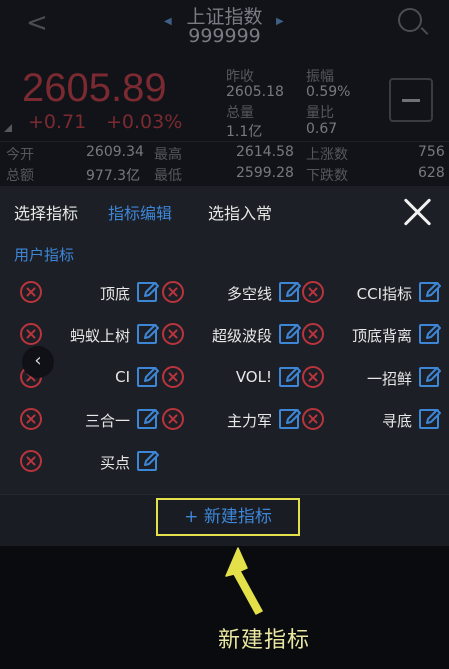 This screenshot has height=669, width=449. Describe the element at coordinates (381, 336) in the screenshot. I see `indicator-name: 顶底背离` at that location.